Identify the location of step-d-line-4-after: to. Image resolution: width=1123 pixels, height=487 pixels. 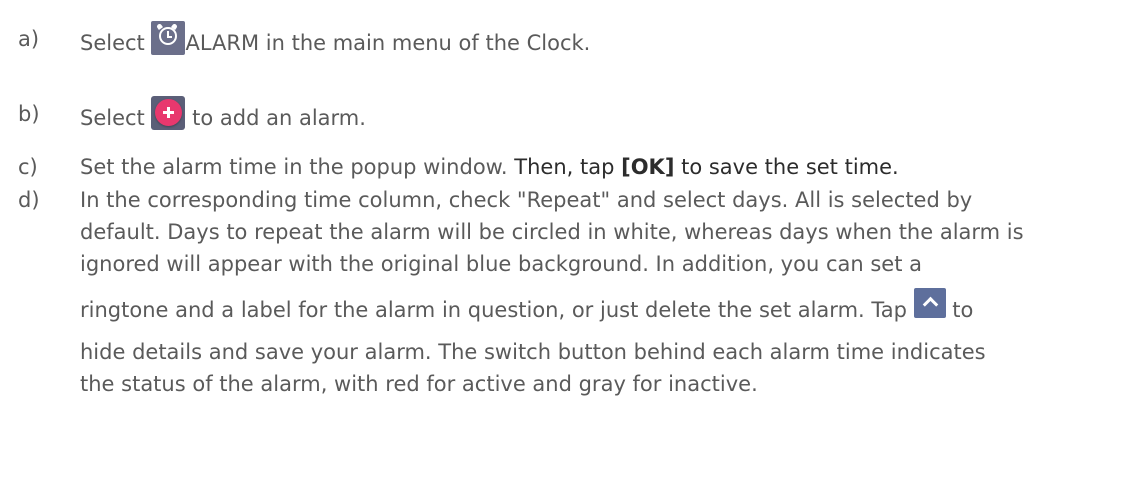
(959, 310).